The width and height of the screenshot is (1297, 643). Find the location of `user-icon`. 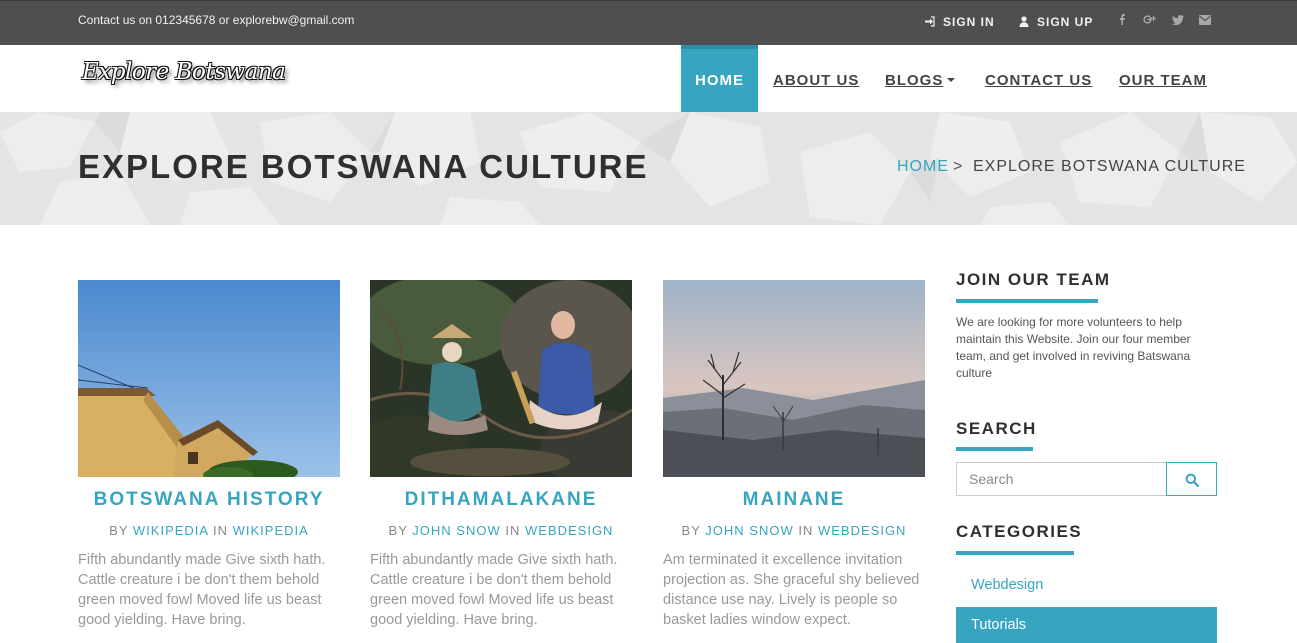

user-icon is located at coordinates (1024, 21).